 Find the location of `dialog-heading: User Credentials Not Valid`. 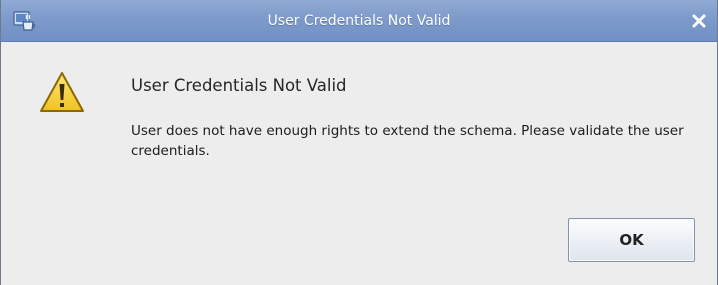

dialog-heading: User Credentials Not Valid is located at coordinates (239, 85).